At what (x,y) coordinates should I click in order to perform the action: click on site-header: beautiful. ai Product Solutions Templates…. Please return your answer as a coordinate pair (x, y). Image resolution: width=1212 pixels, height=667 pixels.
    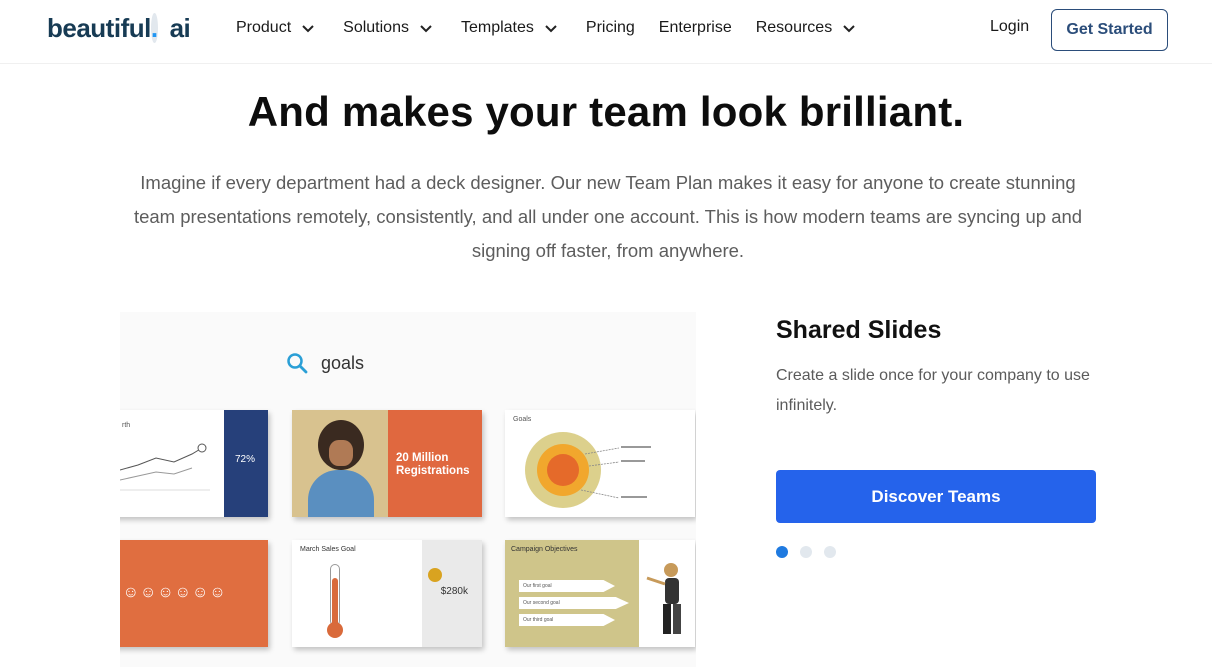
    Looking at the image, I should click on (606, 32).